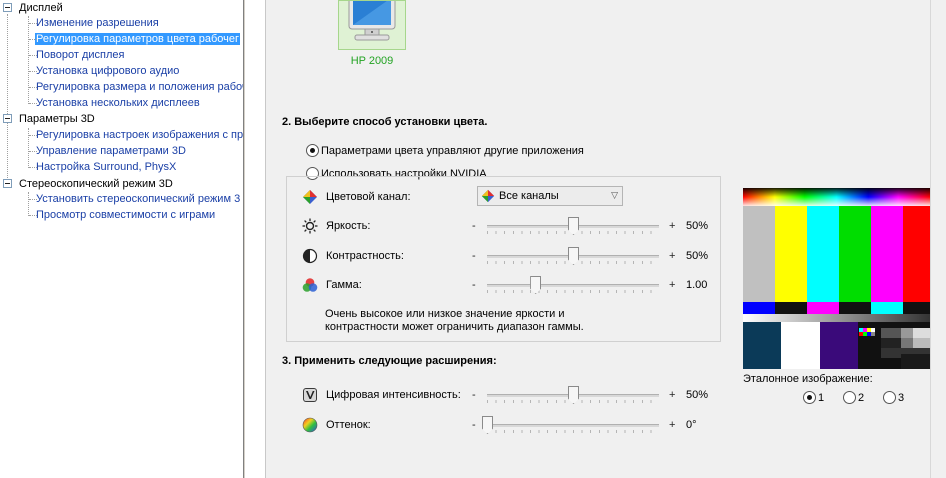  I want to click on digital-vibrance-icon, so click(310, 395).